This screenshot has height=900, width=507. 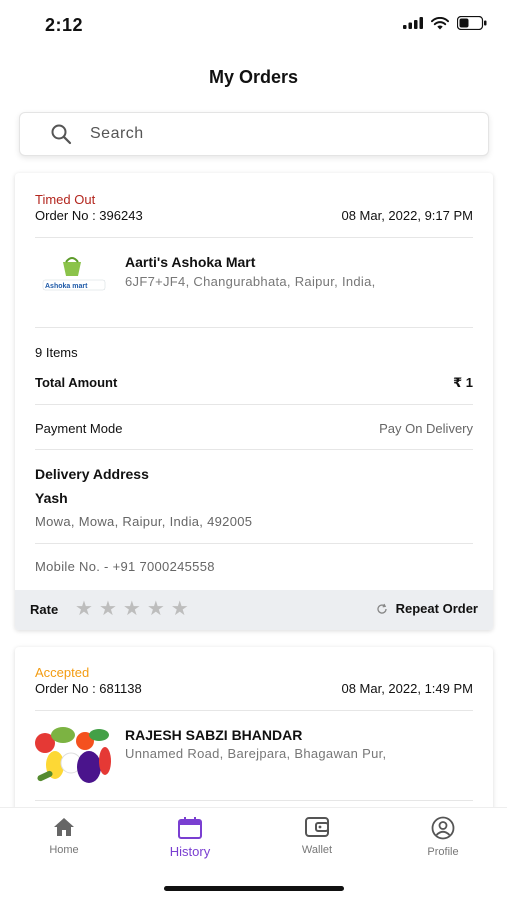 I want to click on delivery-address: Mowa, Mowa, Raipur, India, 492005, so click(x=144, y=521).